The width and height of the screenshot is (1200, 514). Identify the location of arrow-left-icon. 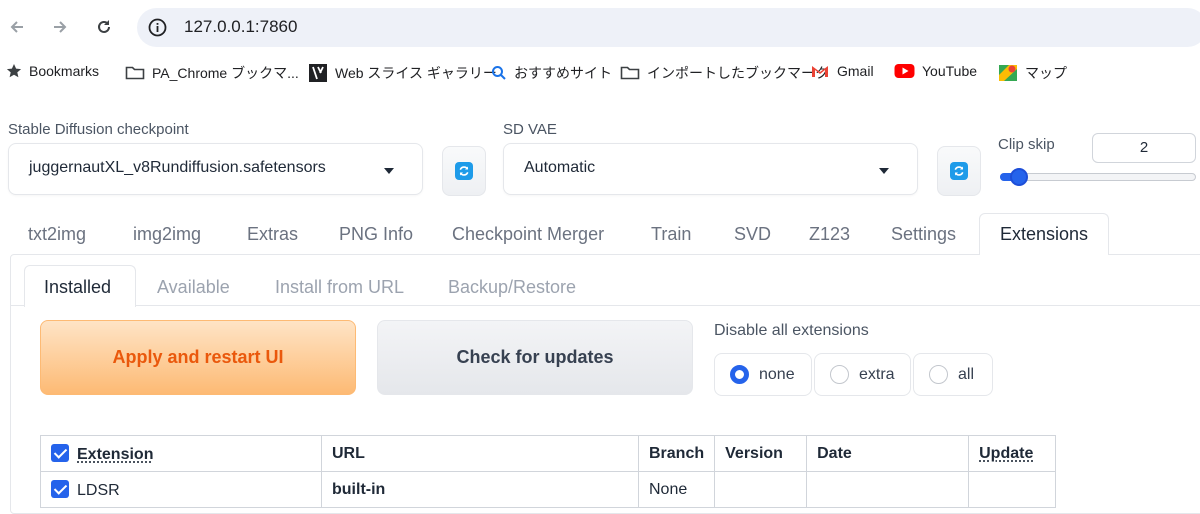
(17, 27).